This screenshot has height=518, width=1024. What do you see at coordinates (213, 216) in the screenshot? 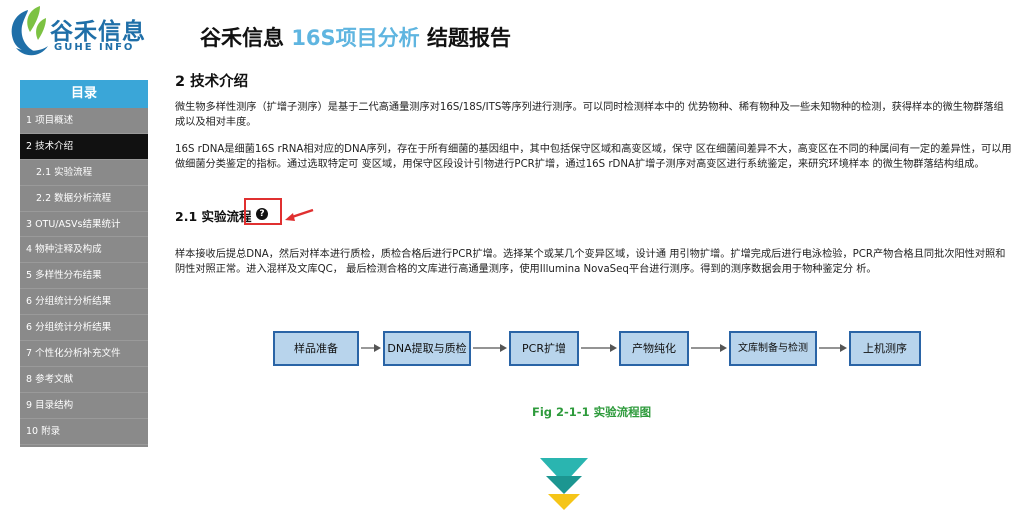
I see `subsection-heading: 2.1 实验流程` at bounding box center [213, 216].